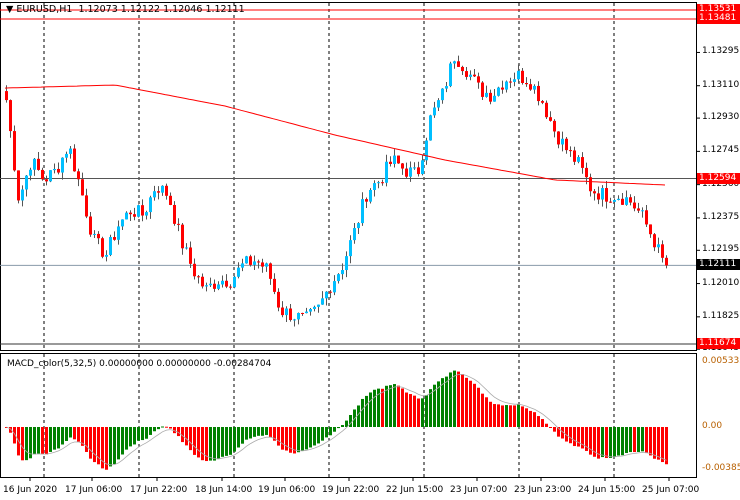  I want to click on price-axis-label: 1.11825, so click(721, 315).